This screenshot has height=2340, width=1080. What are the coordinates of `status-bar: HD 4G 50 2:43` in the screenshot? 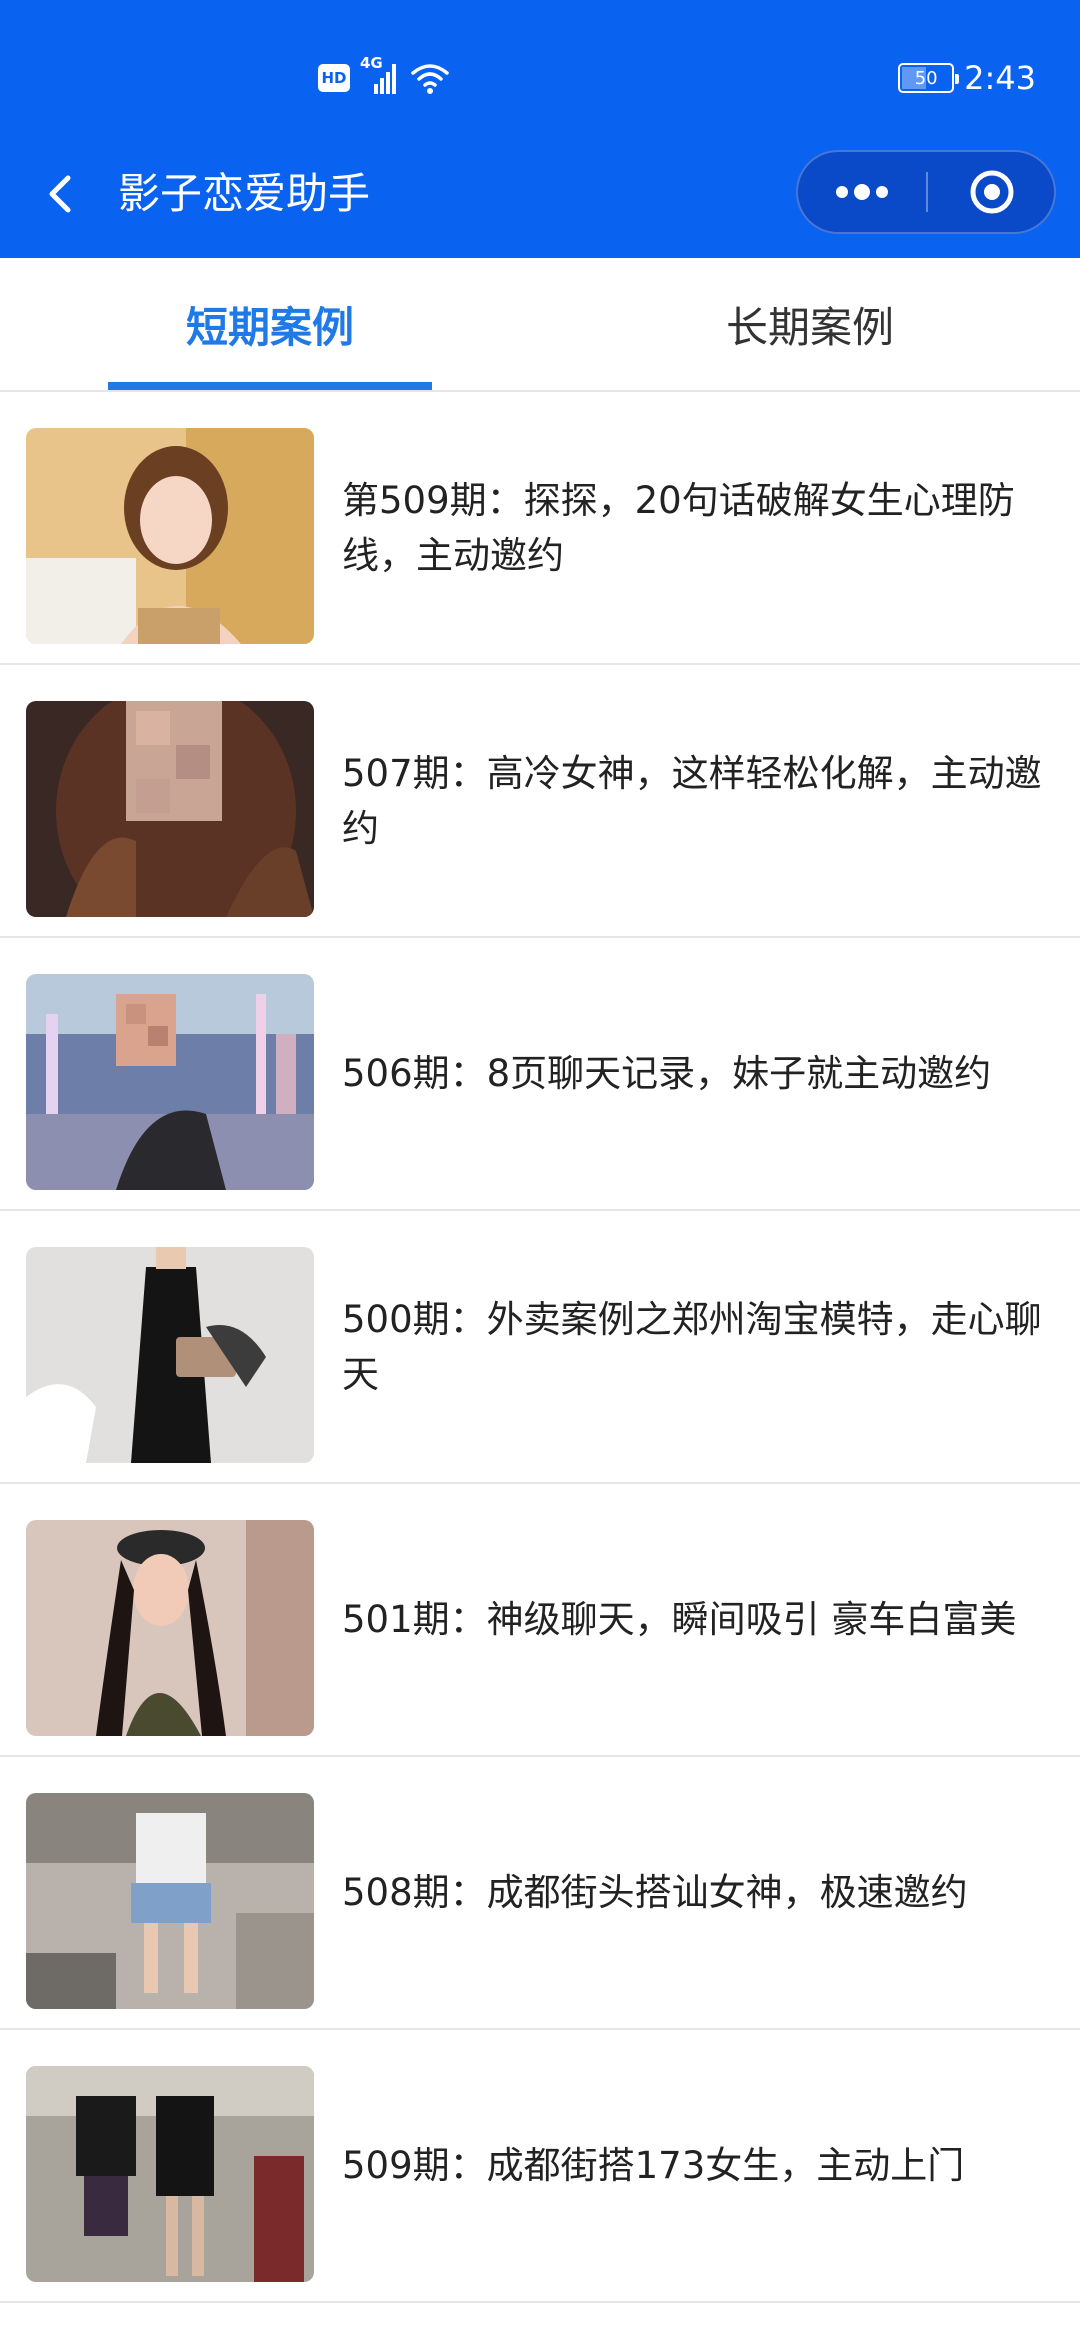 It's located at (540, 75).